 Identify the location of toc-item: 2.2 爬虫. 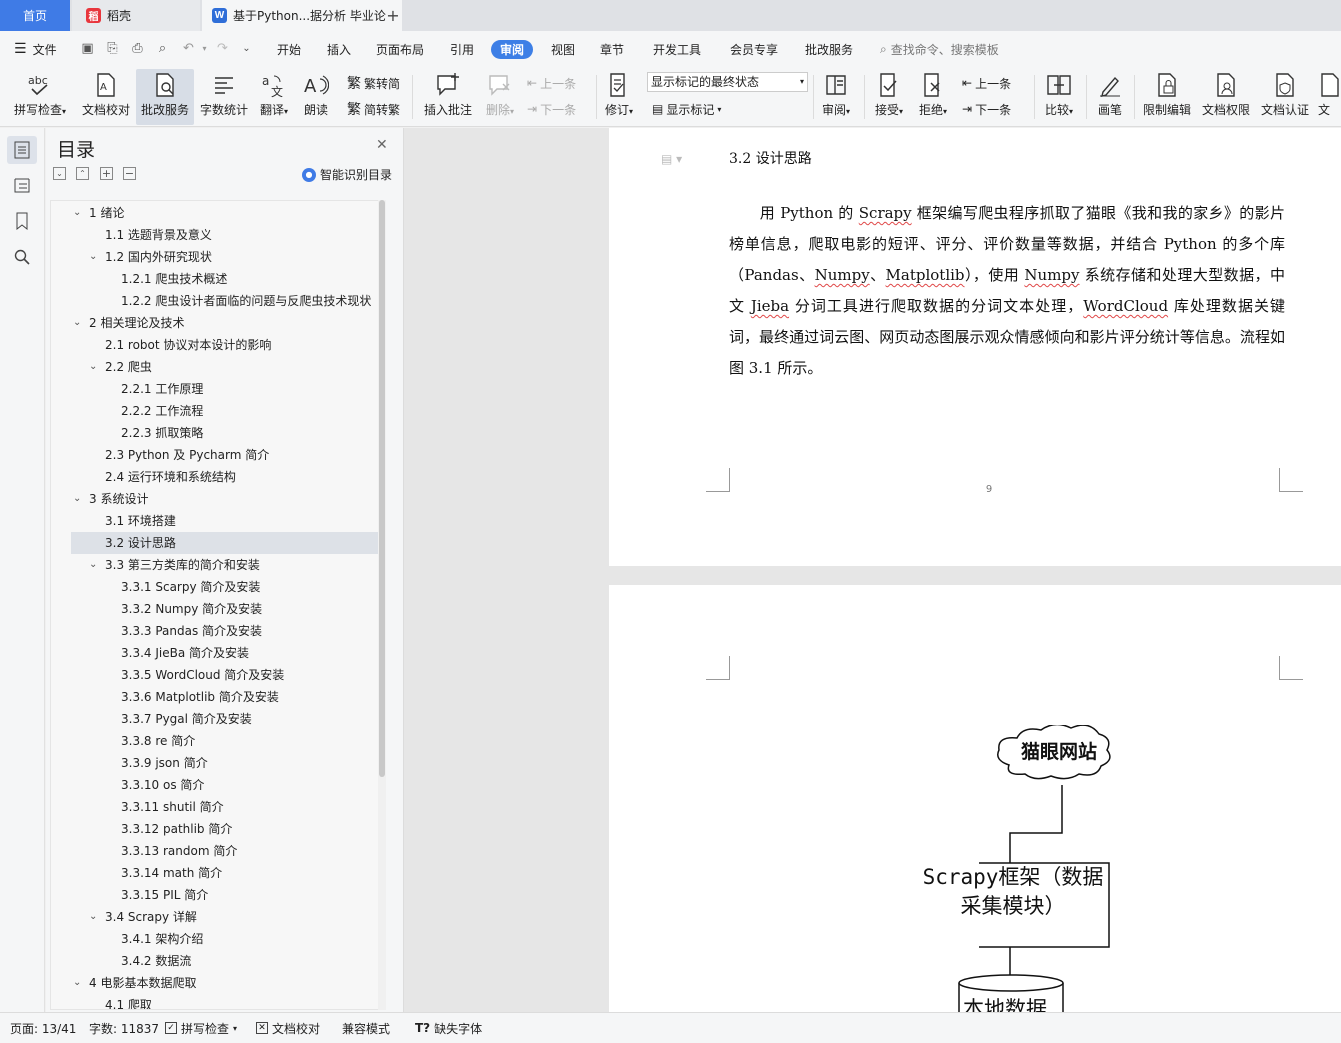
(128, 367).